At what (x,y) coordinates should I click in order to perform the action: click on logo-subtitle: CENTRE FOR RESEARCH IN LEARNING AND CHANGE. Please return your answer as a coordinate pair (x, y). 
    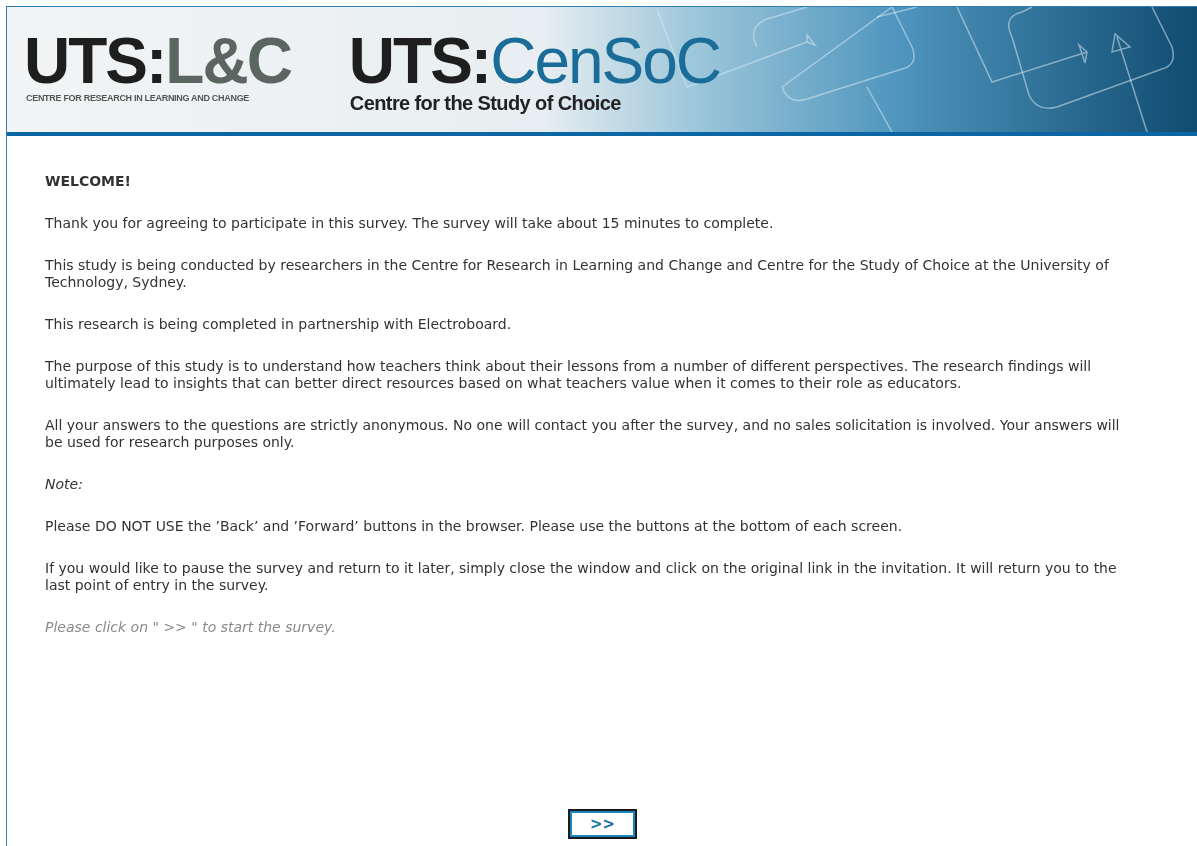
    Looking at the image, I should click on (138, 98).